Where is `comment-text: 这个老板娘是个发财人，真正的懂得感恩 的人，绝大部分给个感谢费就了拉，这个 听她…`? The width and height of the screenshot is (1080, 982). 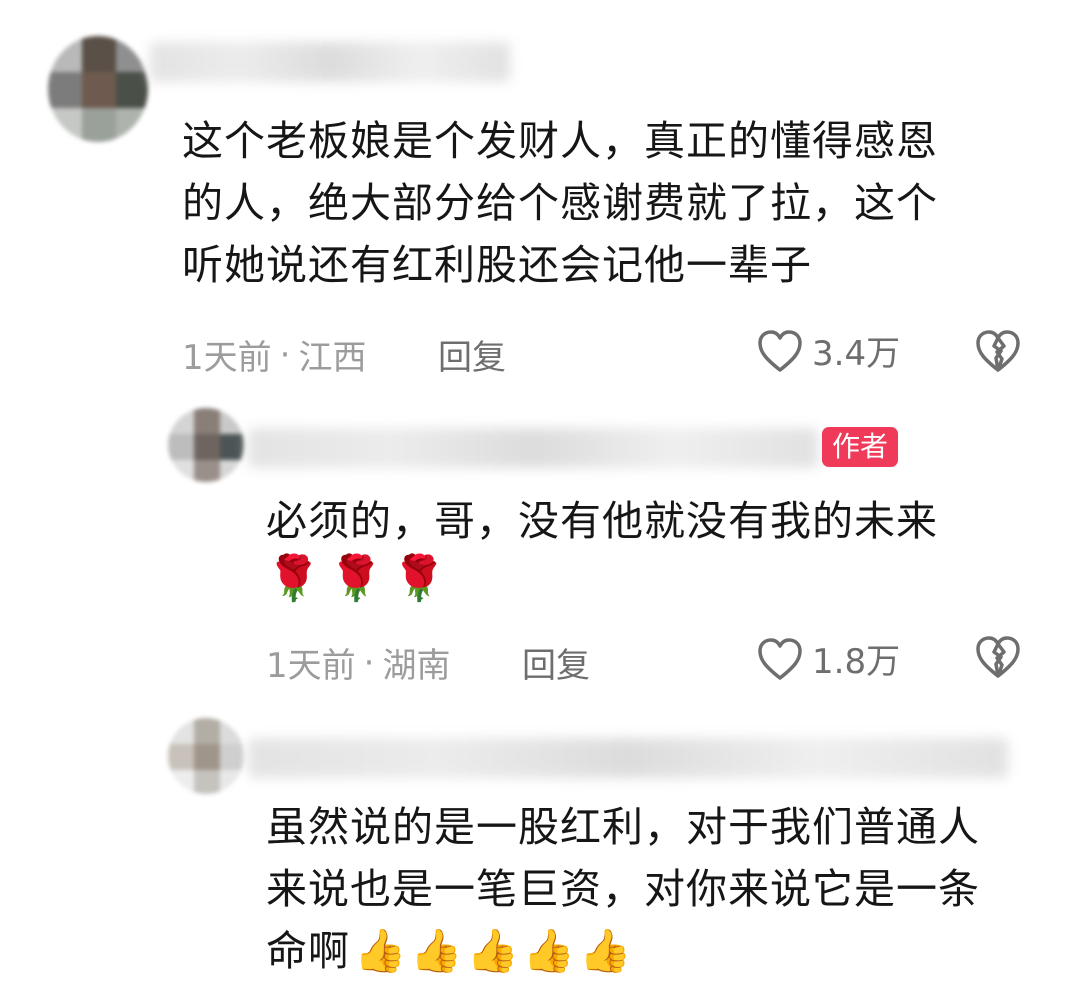
comment-text: 这个老板娘是个发财人，真正的懂得感恩 的人，绝大部分给个感谢费就了拉，这个 听她… is located at coordinates (560, 203).